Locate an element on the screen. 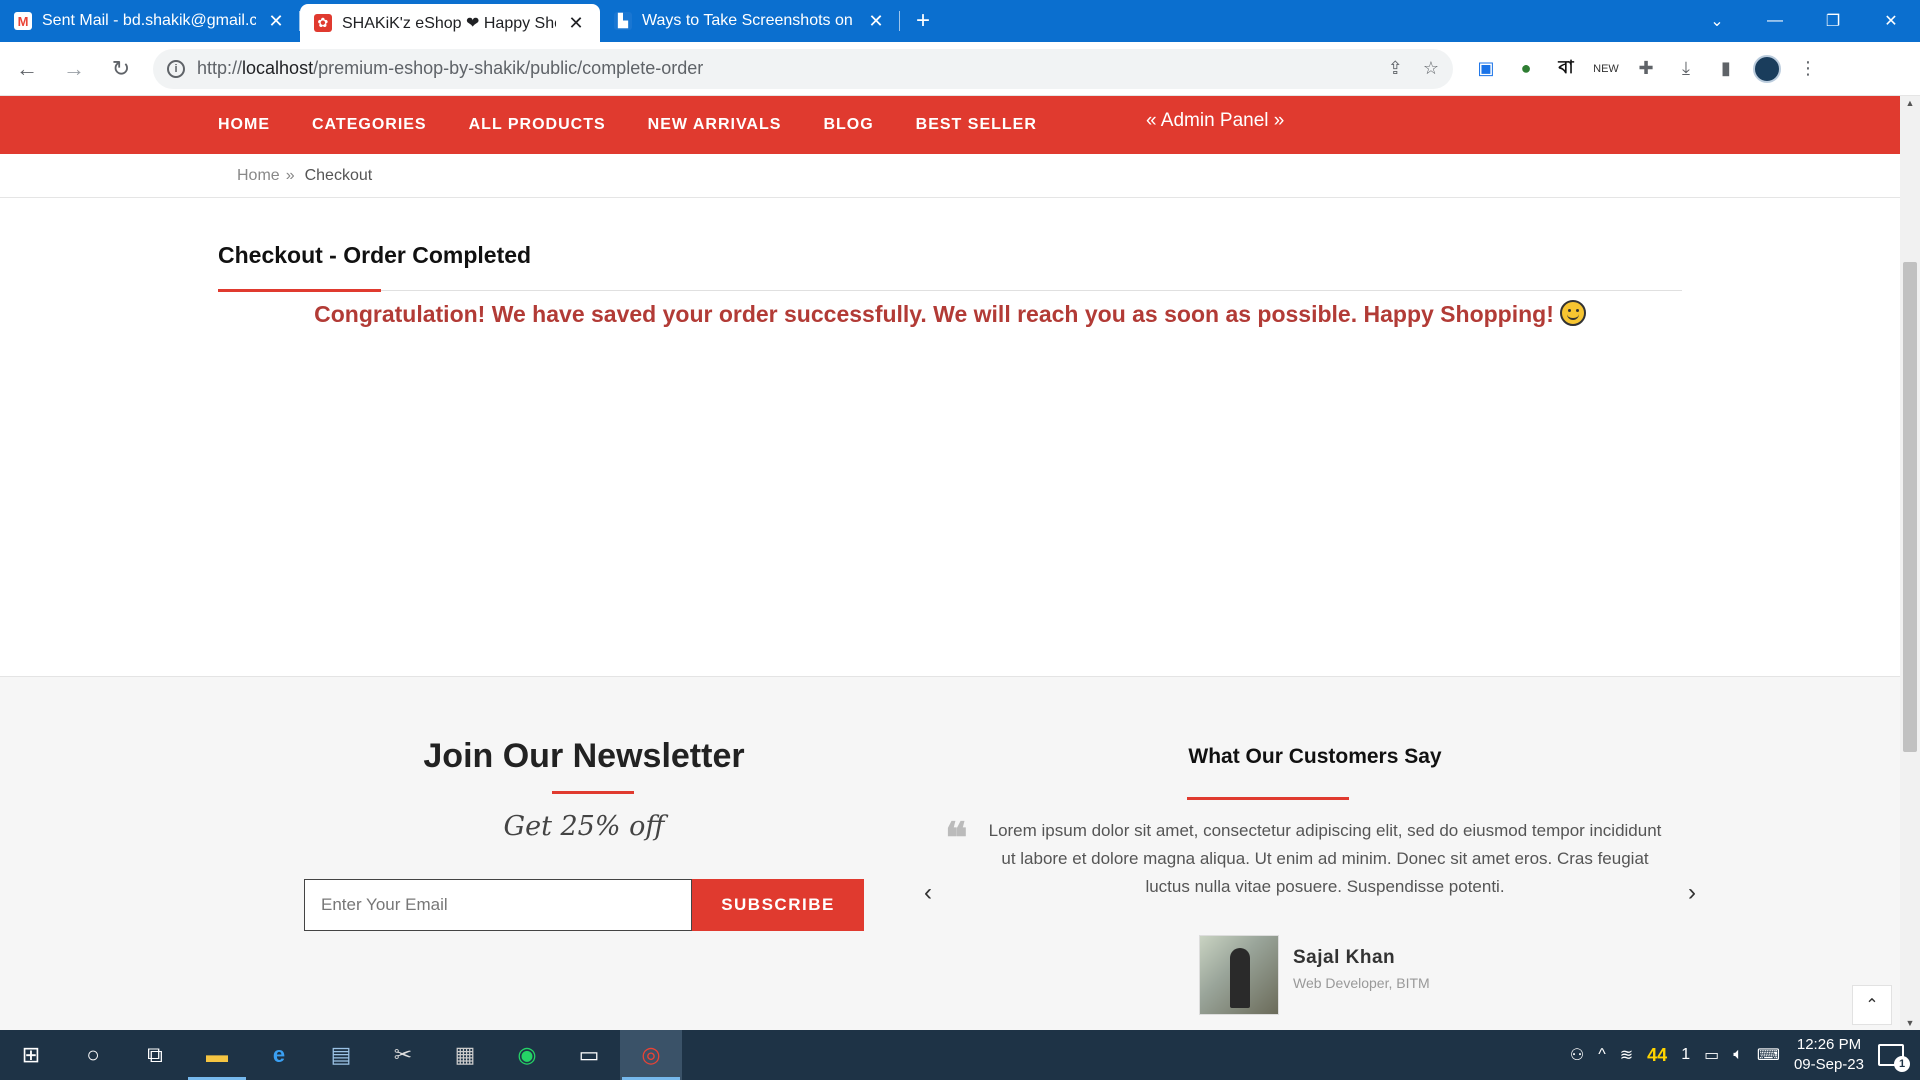 The height and width of the screenshot is (1080, 1920). breadcrumb-current: Checkout is located at coordinates (338, 175).